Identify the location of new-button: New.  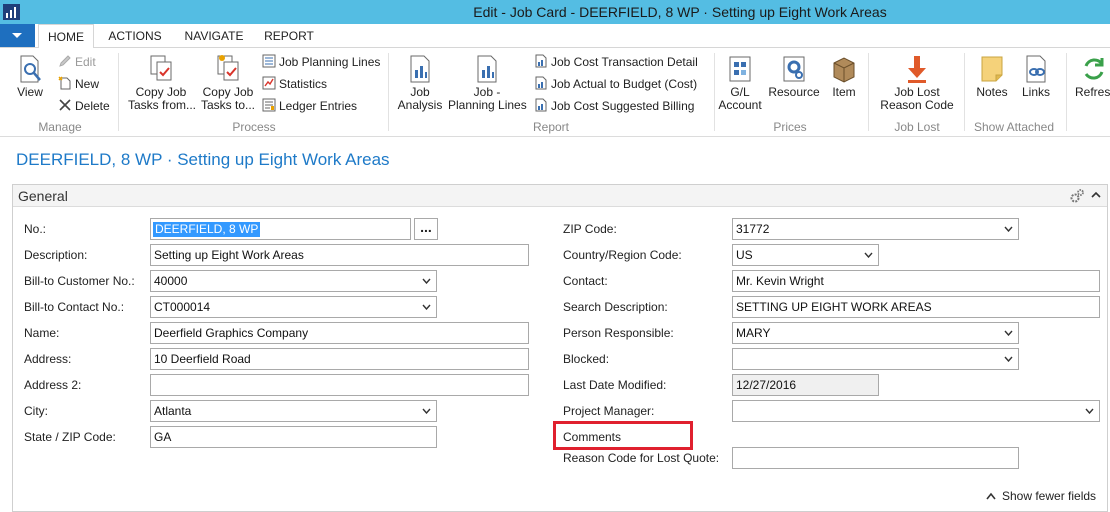
(78, 84).